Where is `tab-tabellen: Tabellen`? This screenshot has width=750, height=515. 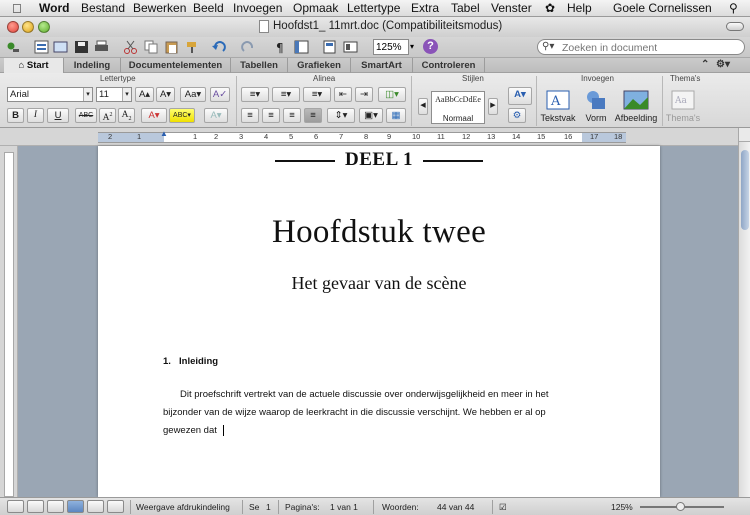
tab-tabellen: Tabellen is located at coordinates (259, 65).